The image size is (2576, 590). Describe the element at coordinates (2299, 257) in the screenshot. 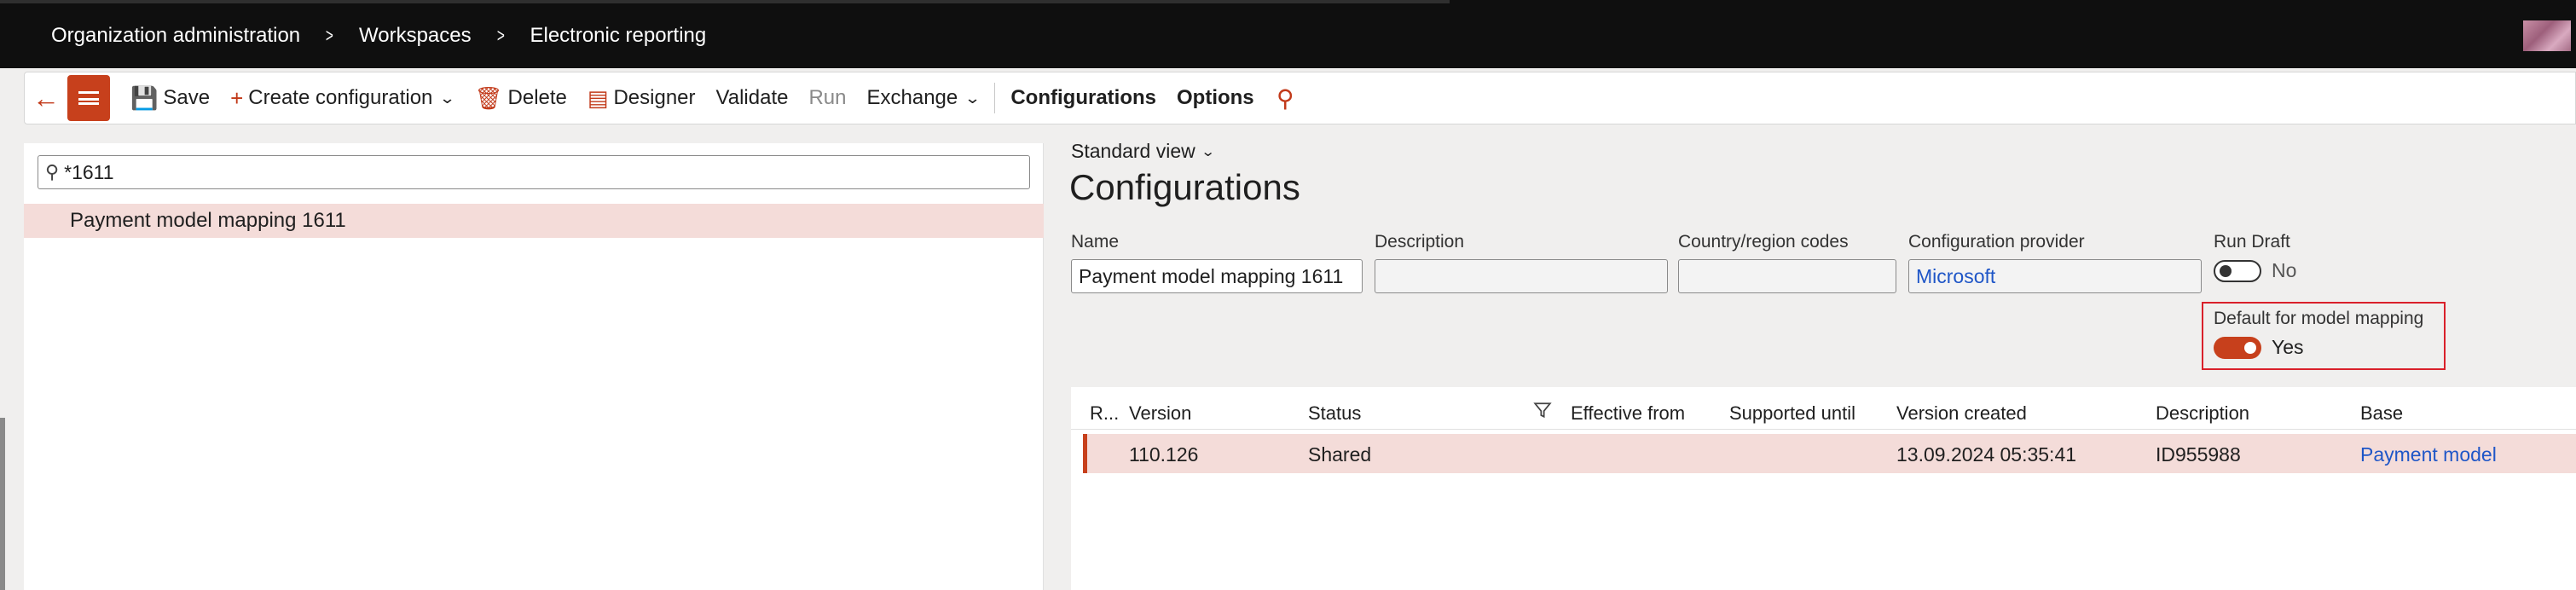

I see `run-draft-field: Run Draft No` at that location.